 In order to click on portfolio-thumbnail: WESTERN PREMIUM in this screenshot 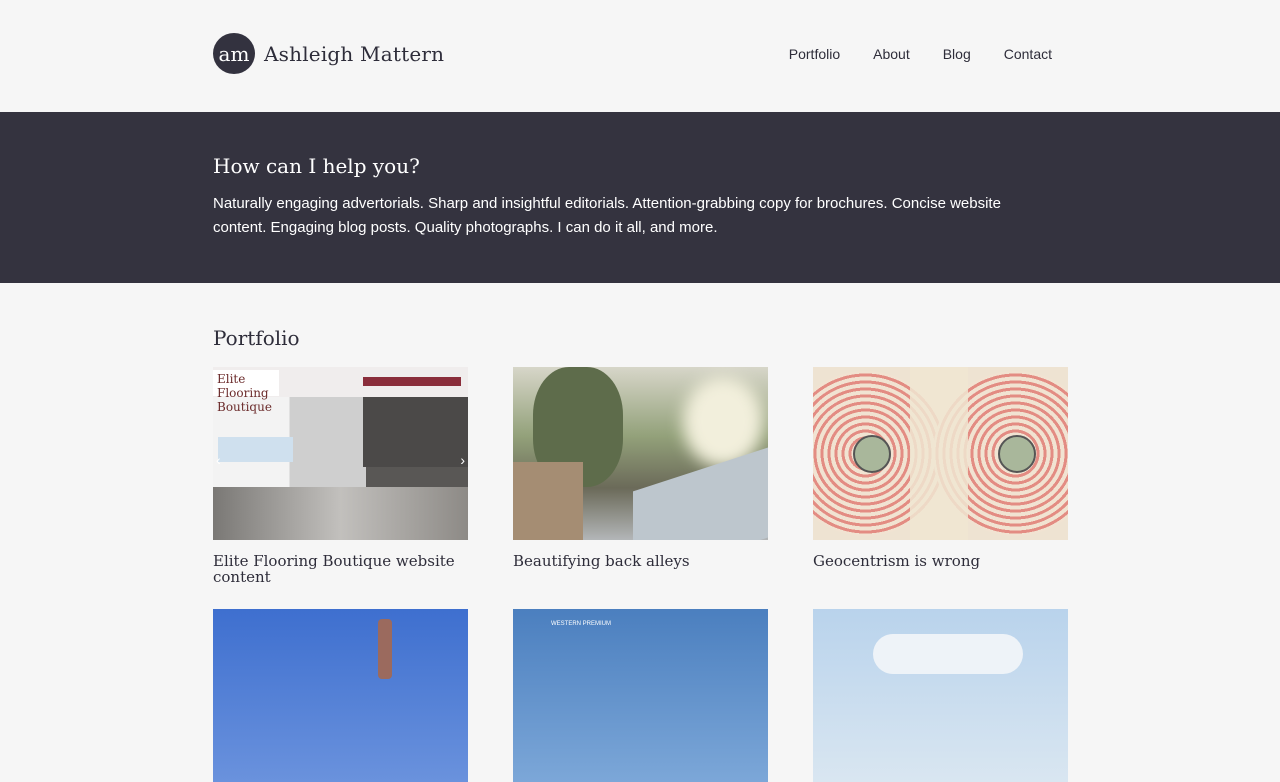, I will do `click(640, 695)`.